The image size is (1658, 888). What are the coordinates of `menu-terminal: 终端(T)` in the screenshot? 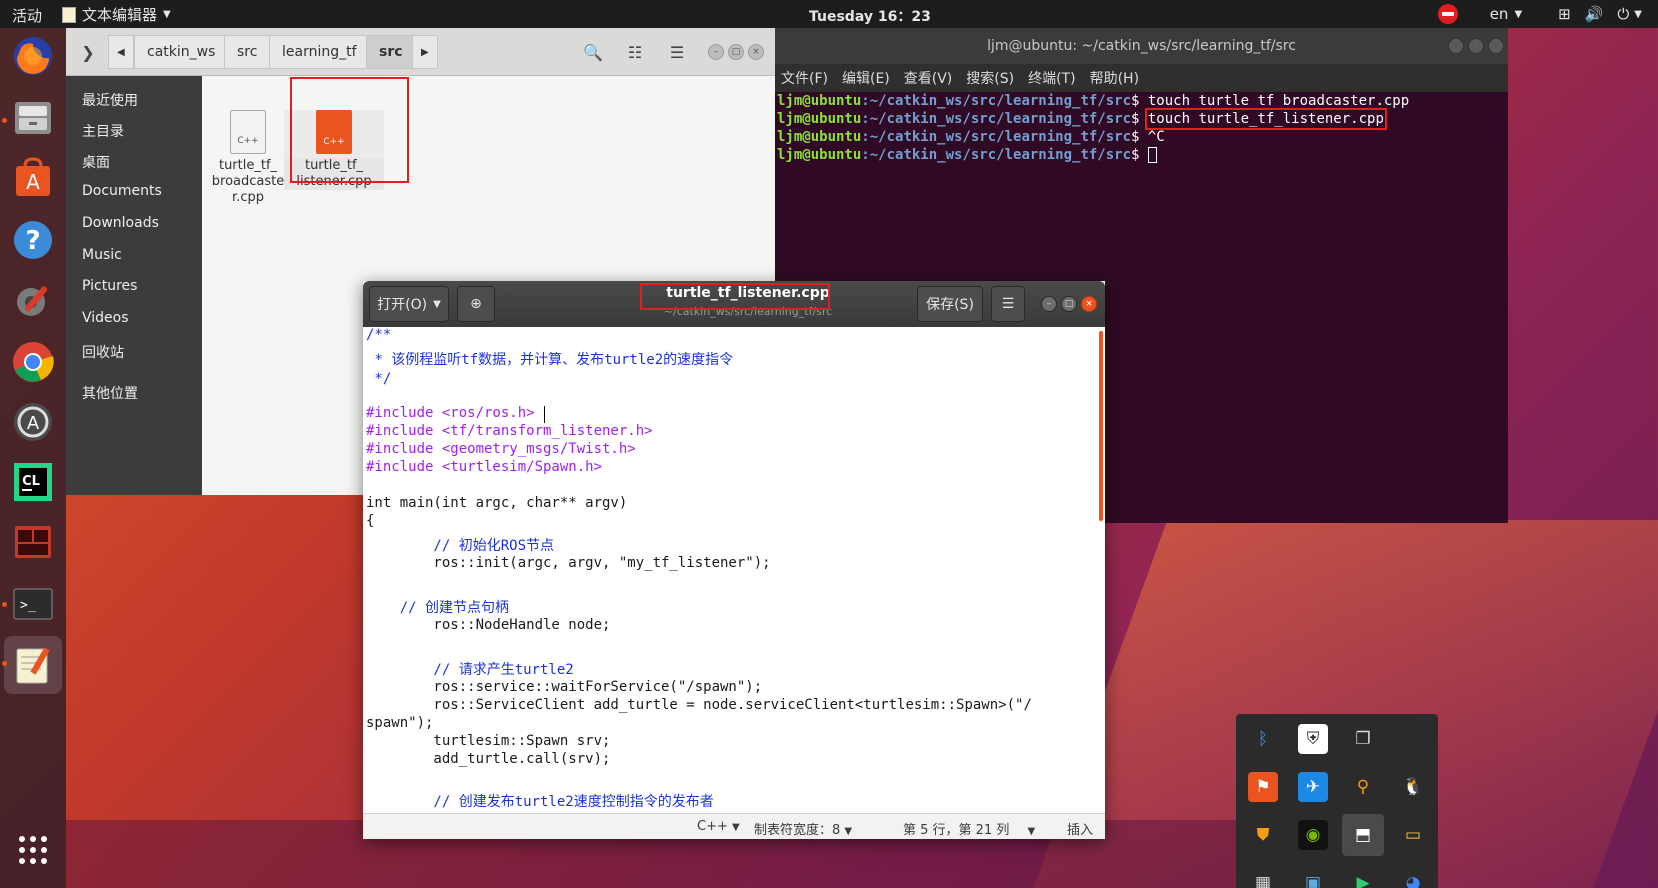 It's located at (1051, 78).